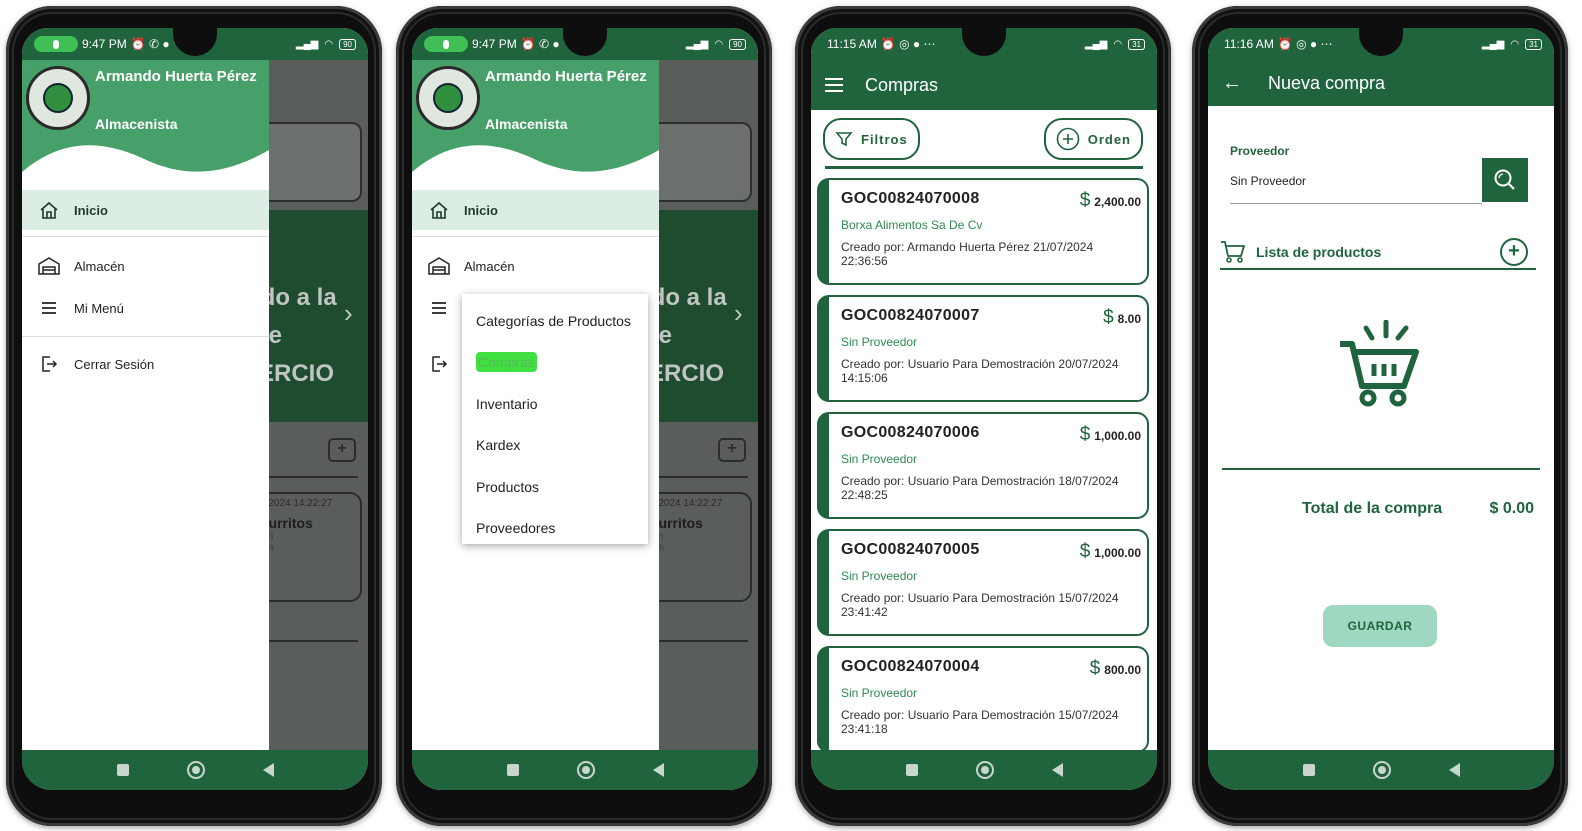  Describe the element at coordinates (1068, 139) in the screenshot. I see `add-circle-icon` at that location.